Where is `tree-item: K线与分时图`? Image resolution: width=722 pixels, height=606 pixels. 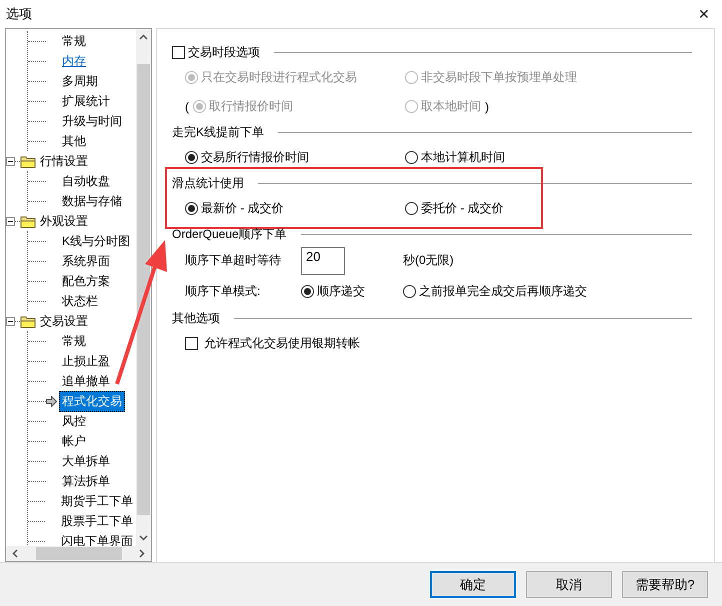 tree-item: K线与分时图 is located at coordinates (96, 241).